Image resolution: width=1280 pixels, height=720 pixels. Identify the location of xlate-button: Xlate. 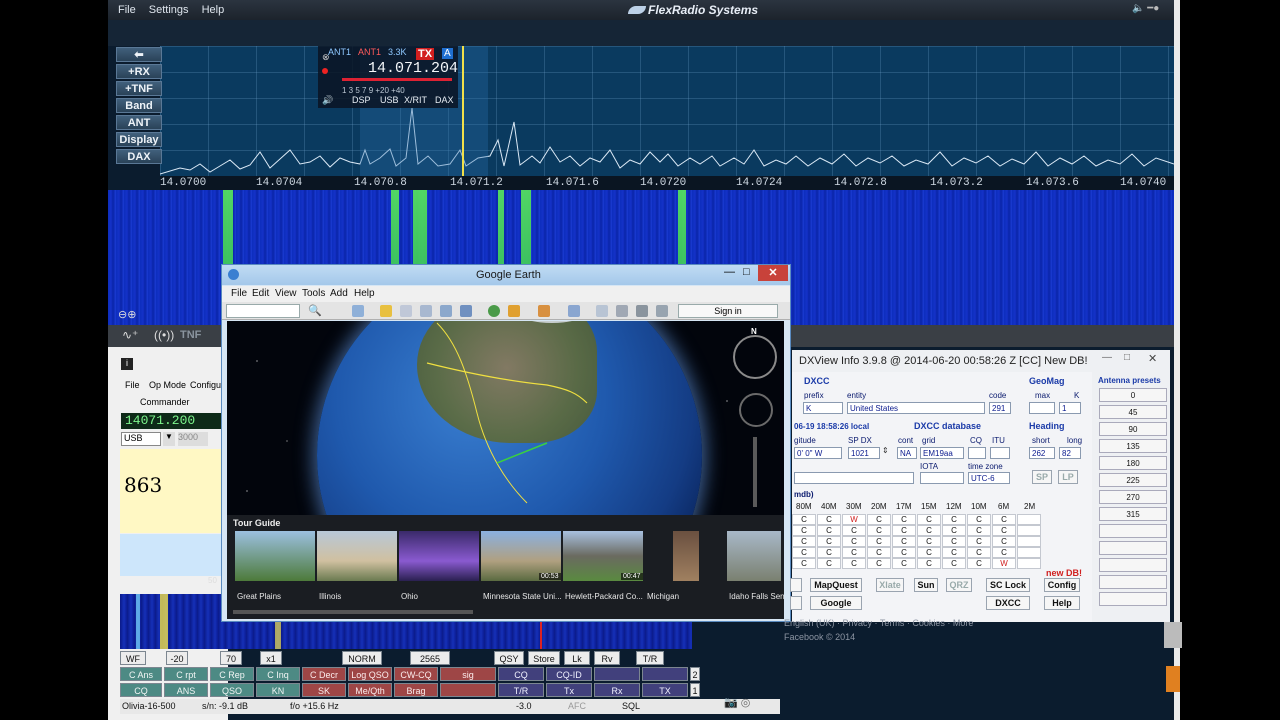
(890, 585).